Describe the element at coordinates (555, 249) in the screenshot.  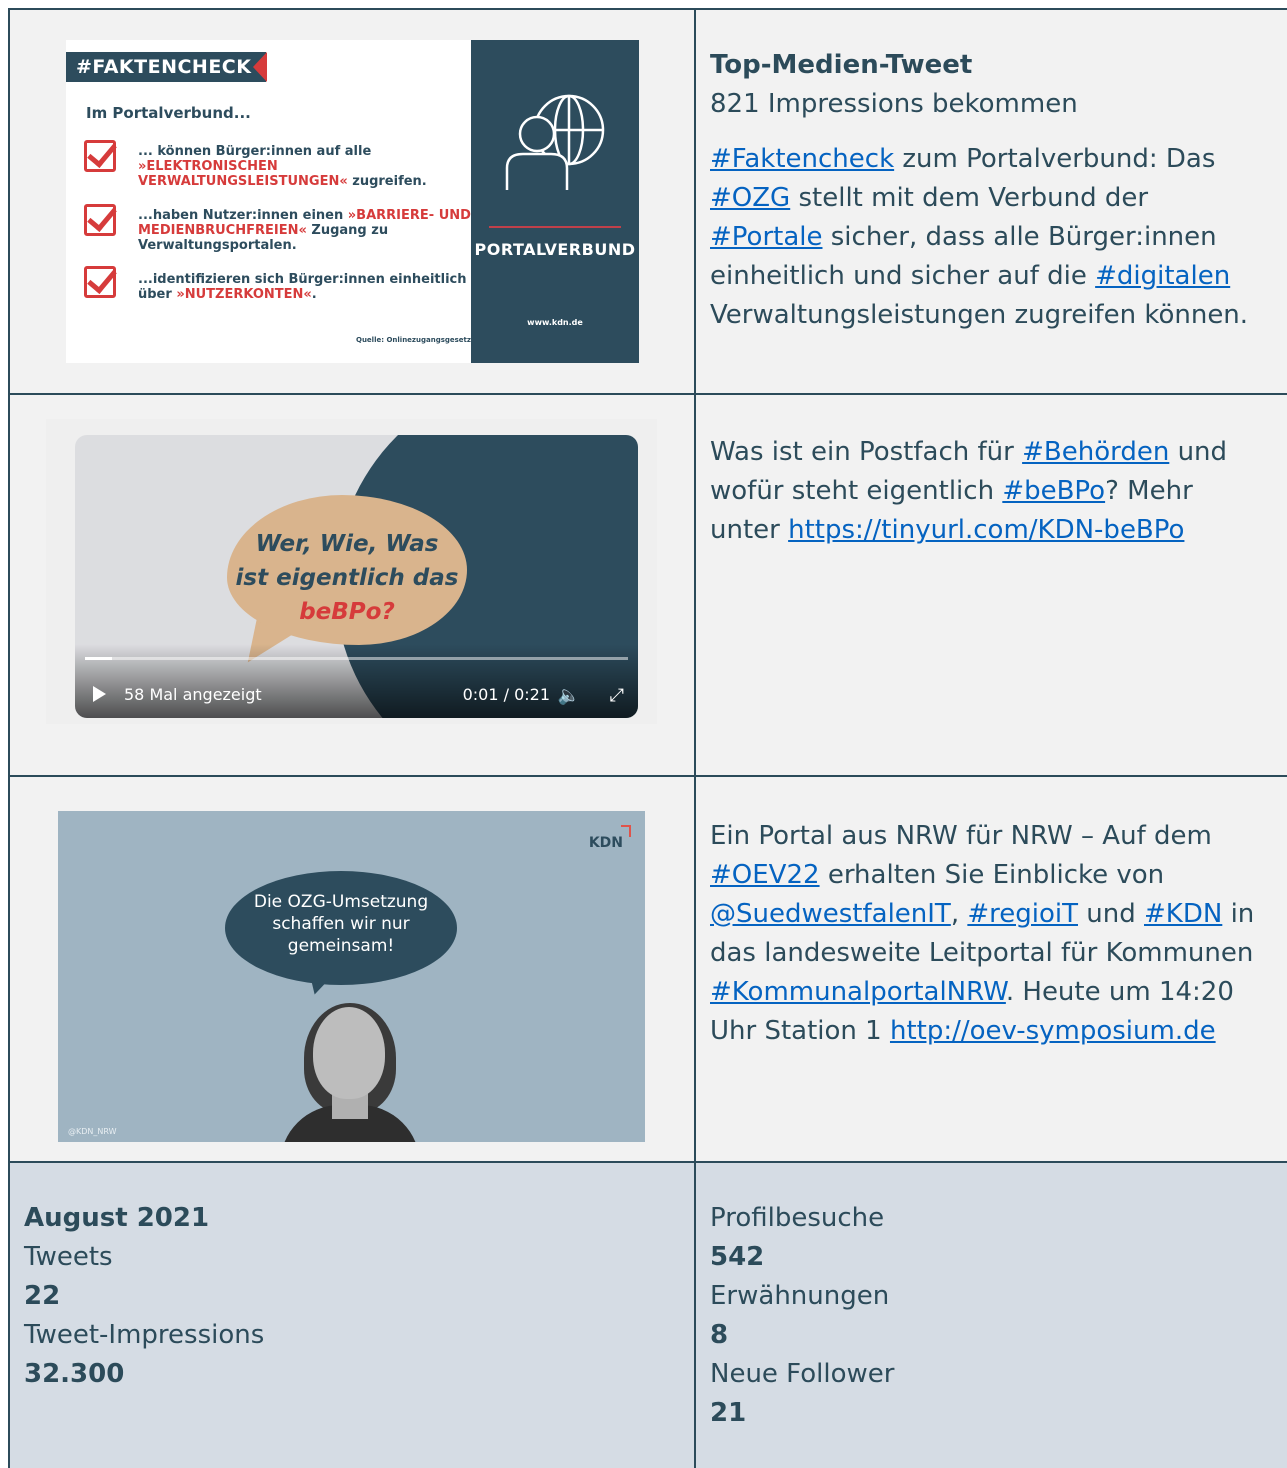
I see `portalverbund-label: PORTALVERBUND` at that location.